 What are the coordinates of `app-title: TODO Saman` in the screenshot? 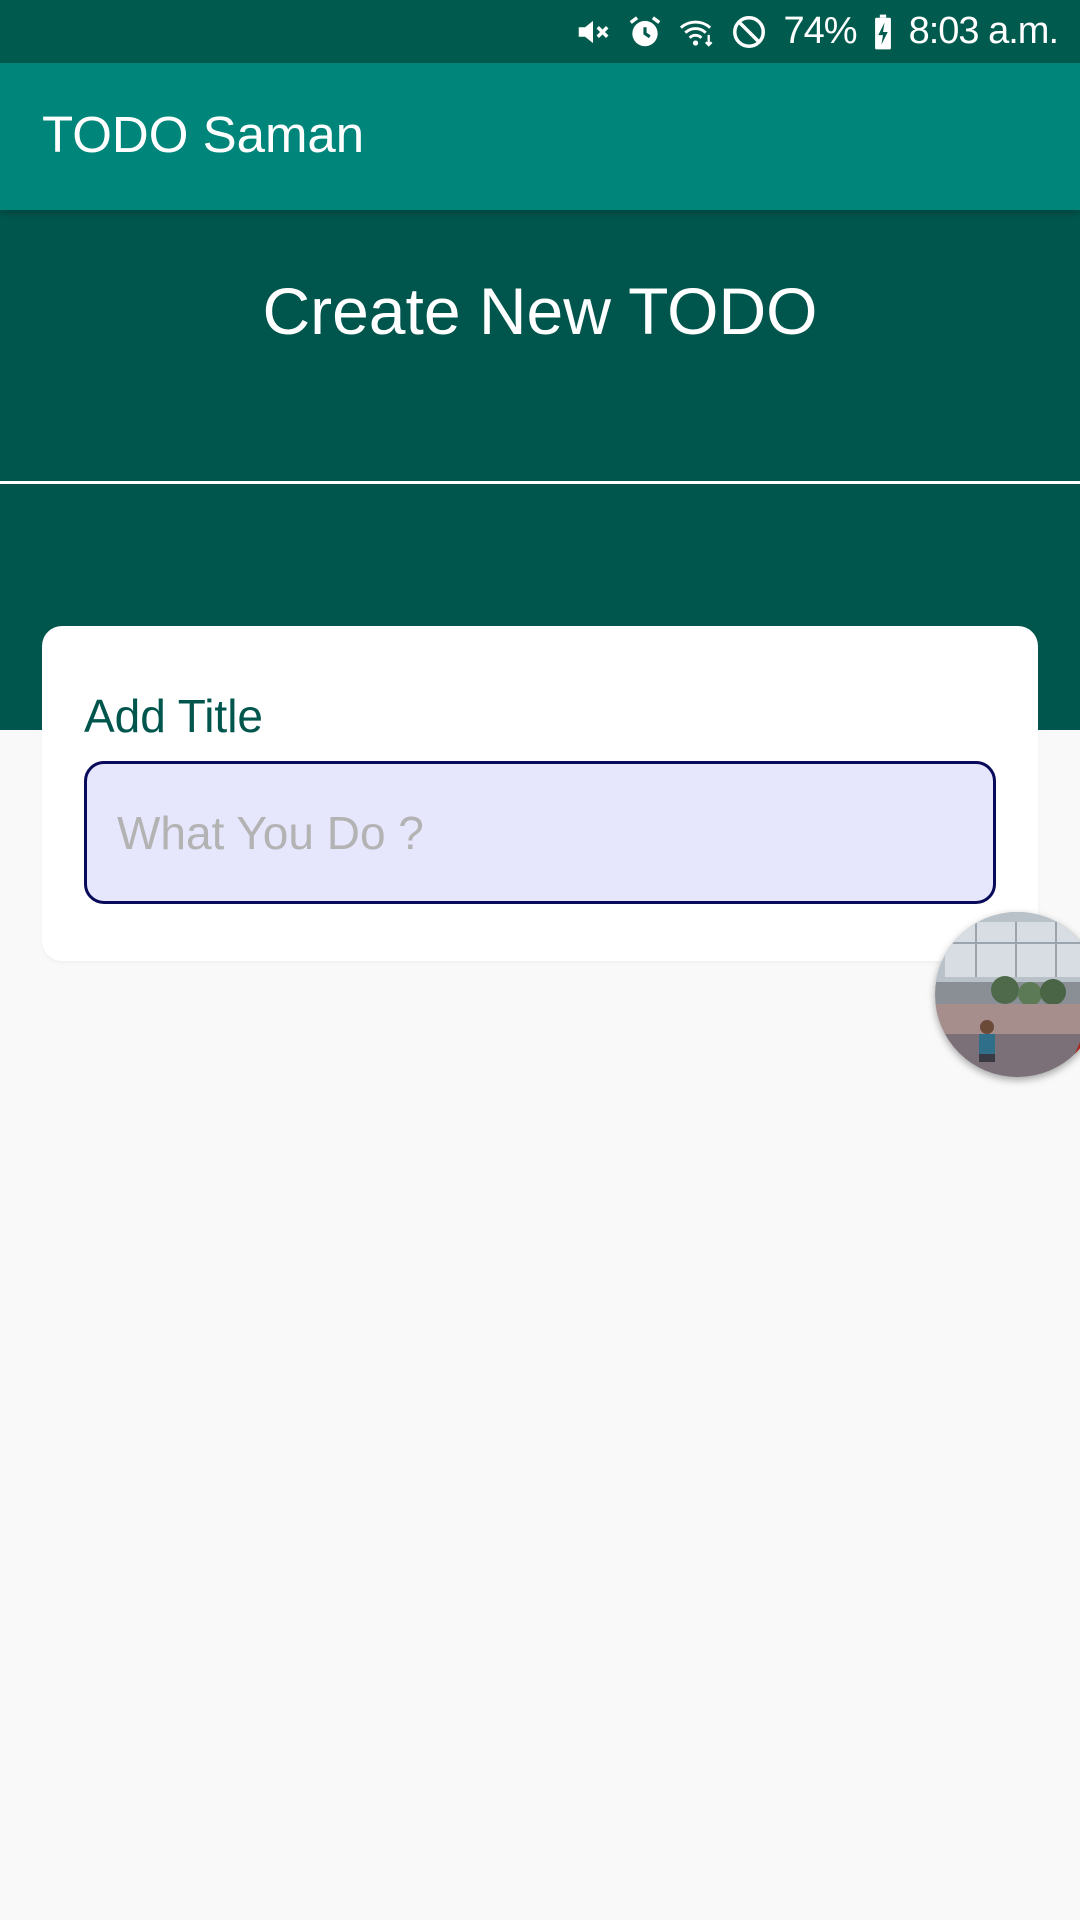 It's located at (203, 134).